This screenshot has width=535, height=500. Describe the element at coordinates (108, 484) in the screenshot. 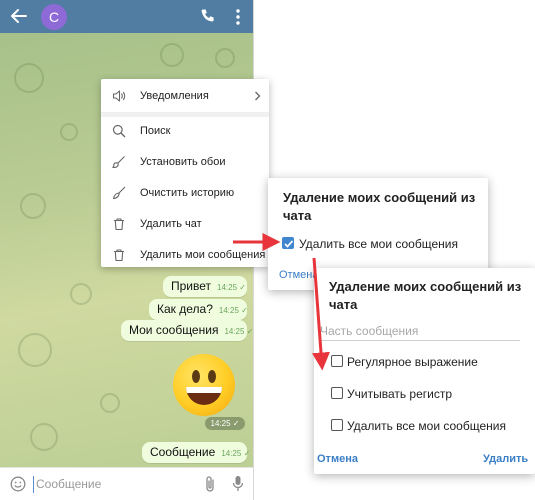

I see `message-input: Сообщение` at that location.